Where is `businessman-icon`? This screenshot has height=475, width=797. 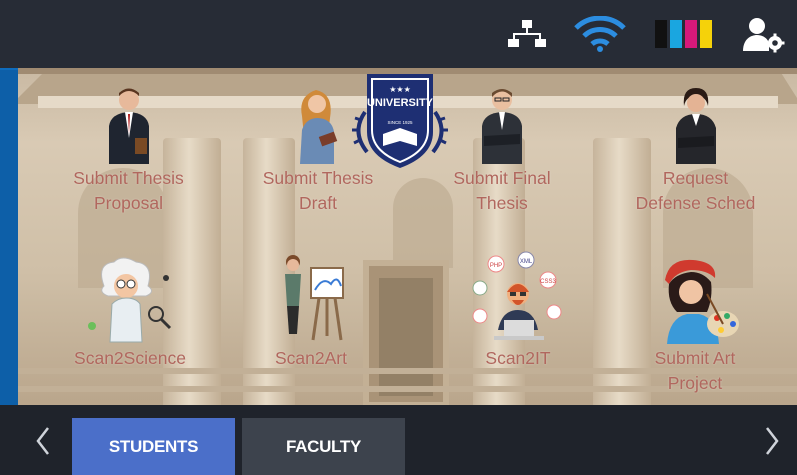 businessman-icon is located at coordinates (128, 126).